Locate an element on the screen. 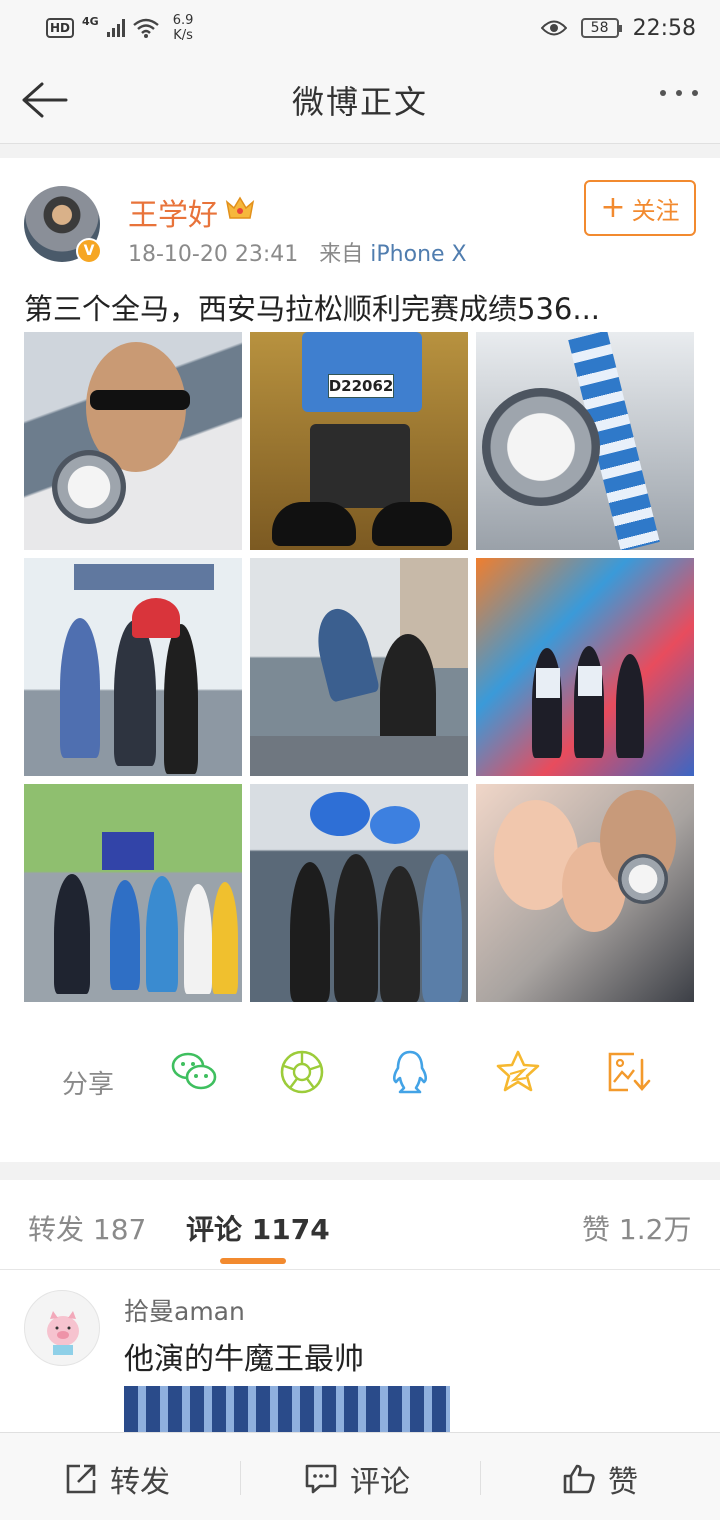  tab-like: 赞 1.2万 is located at coordinates (636, 1228).